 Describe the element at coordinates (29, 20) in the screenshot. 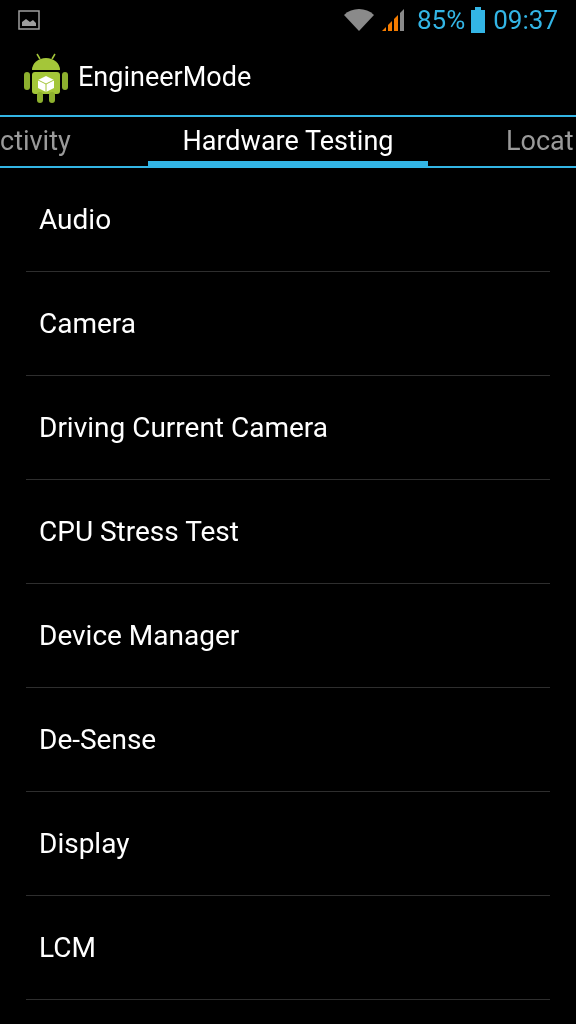

I see `image-notification-icon` at that location.